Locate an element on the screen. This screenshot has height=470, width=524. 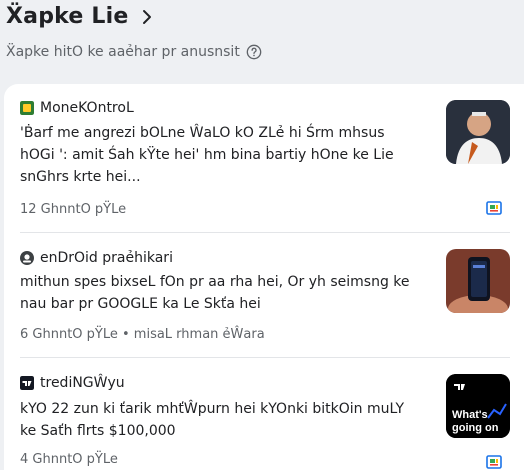
story-meta: 4 GhnntO pŸLe is located at coordinates (69, 459).